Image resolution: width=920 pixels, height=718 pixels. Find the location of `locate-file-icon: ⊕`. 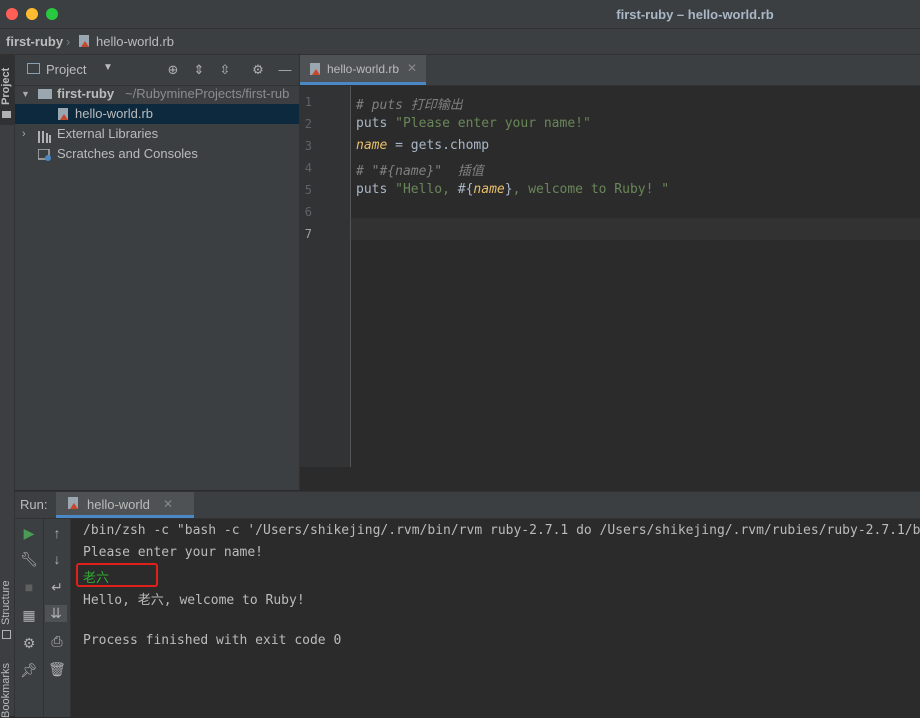

locate-file-icon: ⊕ is located at coordinates (173, 70).